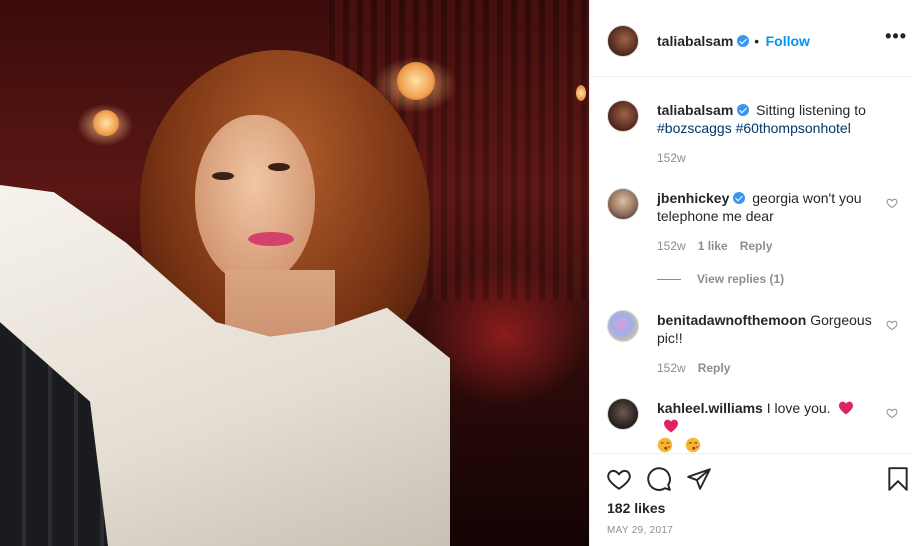  Describe the element at coordinates (416, 81) in the screenshot. I see `wall-lamp-right` at that location.